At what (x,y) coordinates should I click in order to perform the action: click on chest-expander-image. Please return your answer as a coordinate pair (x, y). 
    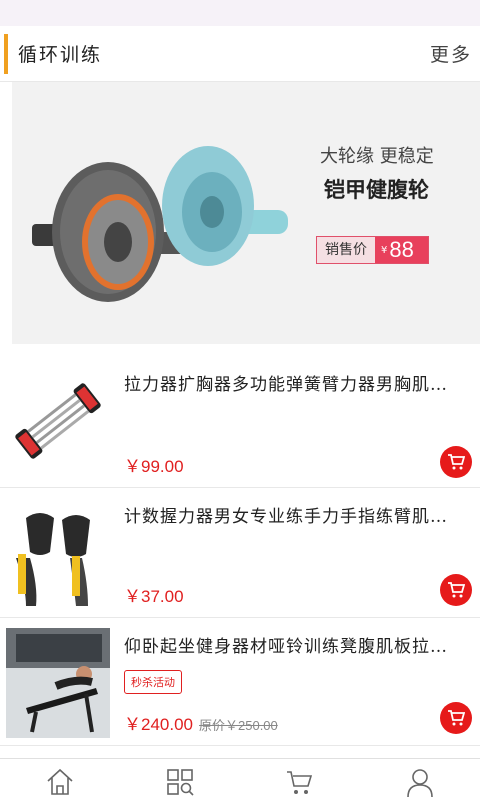
    Looking at the image, I should click on (58, 421).